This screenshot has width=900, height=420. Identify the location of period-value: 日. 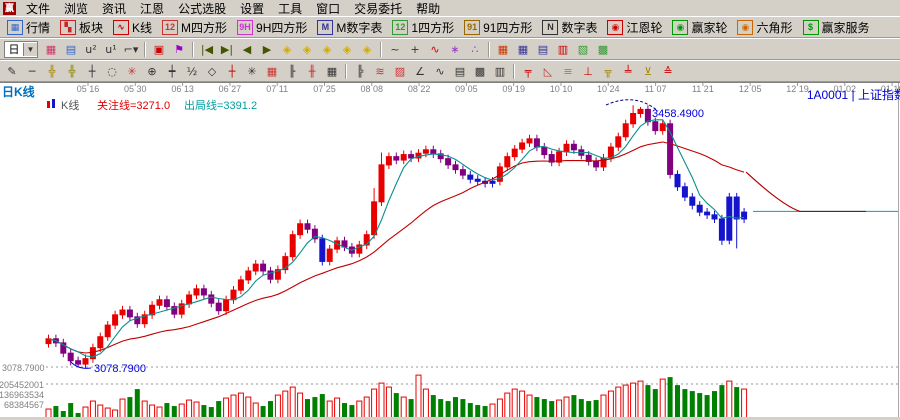
(14, 50).